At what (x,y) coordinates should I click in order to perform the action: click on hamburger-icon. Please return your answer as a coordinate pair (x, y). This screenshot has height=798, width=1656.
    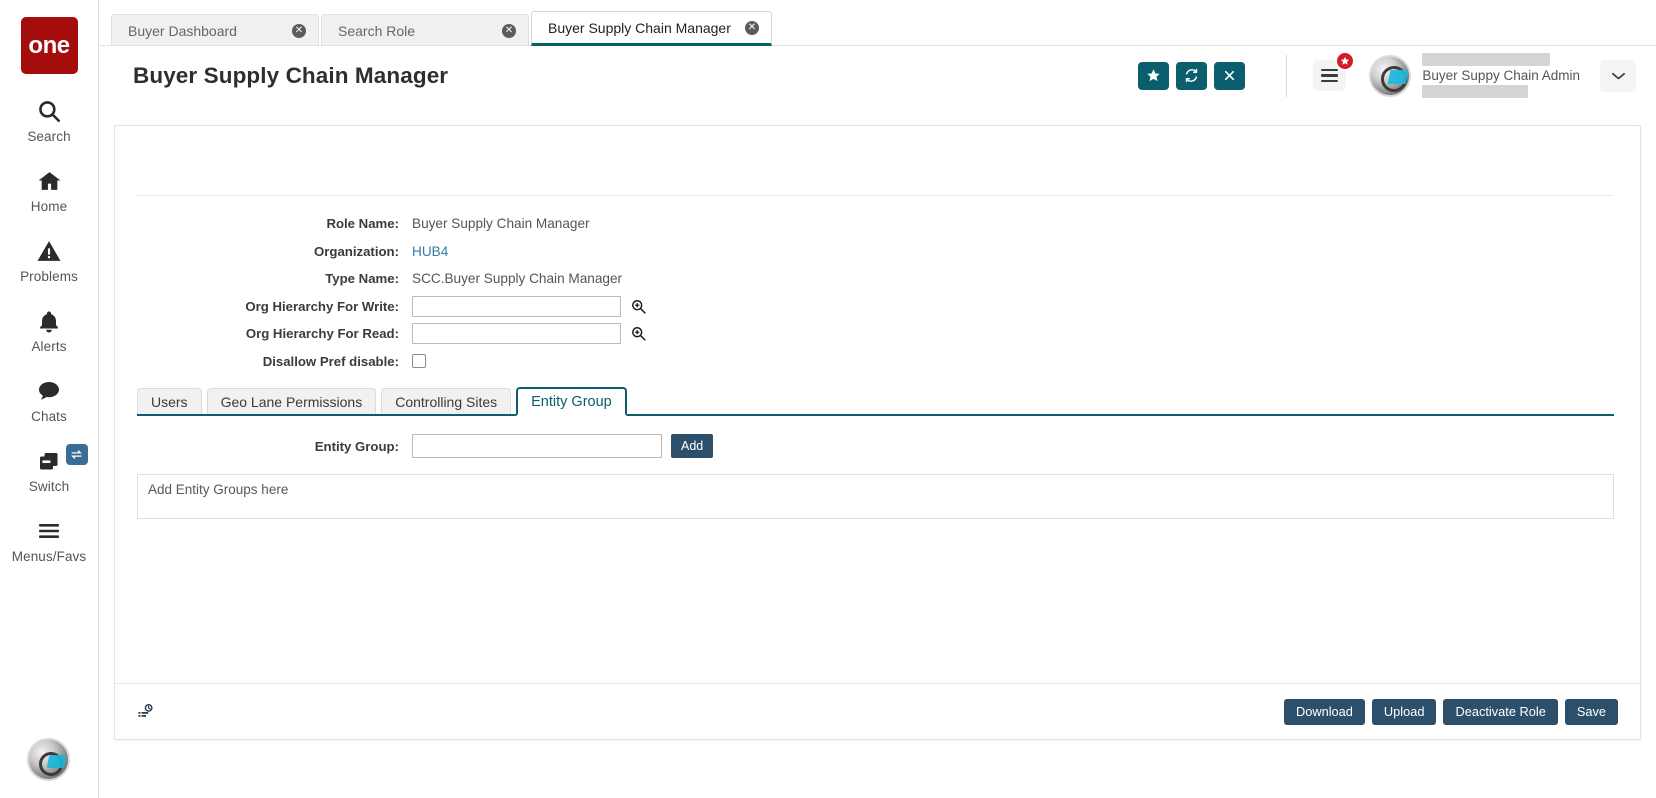
    Looking at the image, I should click on (49, 531).